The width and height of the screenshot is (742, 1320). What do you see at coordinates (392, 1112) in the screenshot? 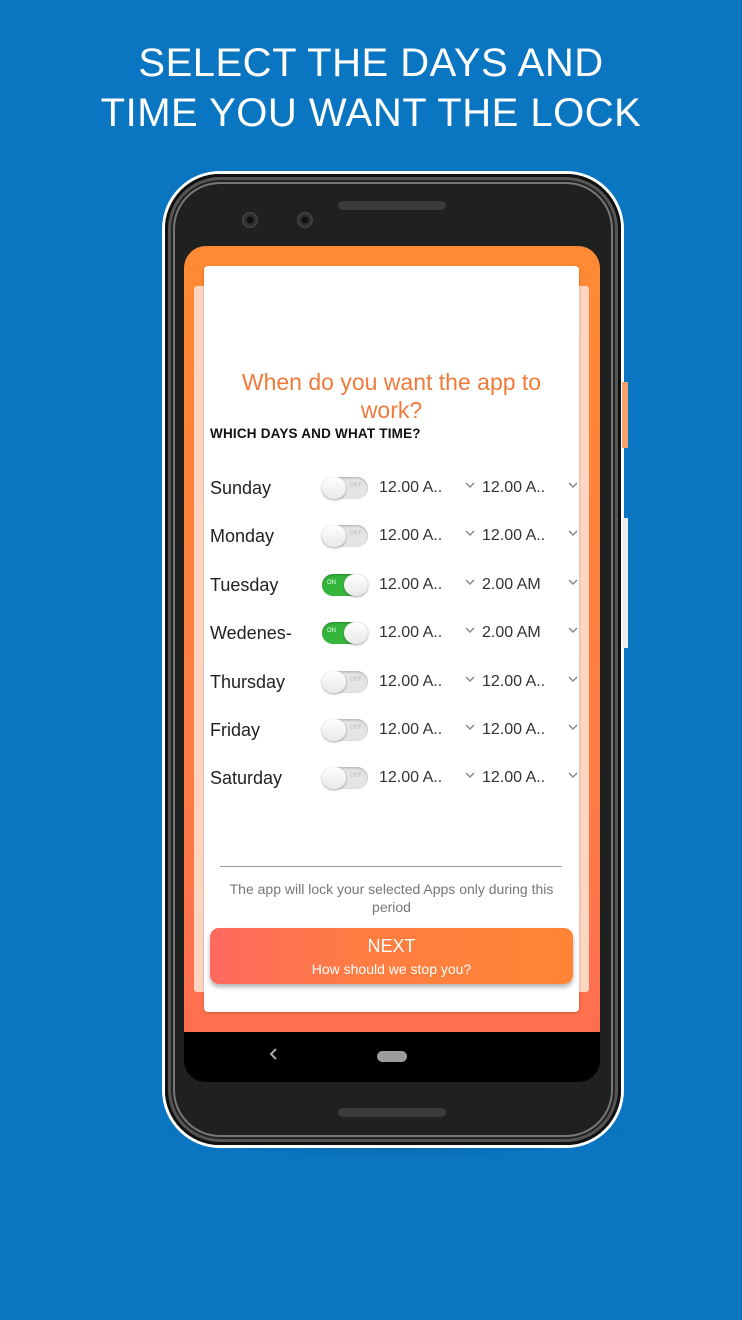
I see `bottom-speaker` at bounding box center [392, 1112].